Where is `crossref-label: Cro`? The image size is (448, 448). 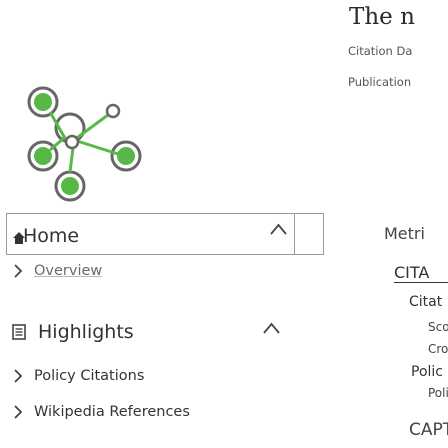 crossref-label: Cro is located at coordinates (438, 349).